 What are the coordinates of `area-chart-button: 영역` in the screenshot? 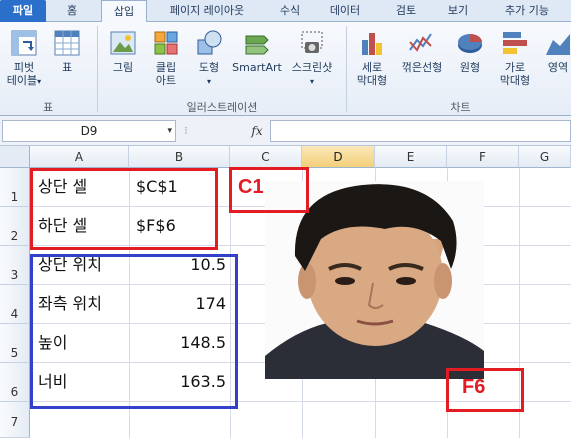 It's located at (554, 51).